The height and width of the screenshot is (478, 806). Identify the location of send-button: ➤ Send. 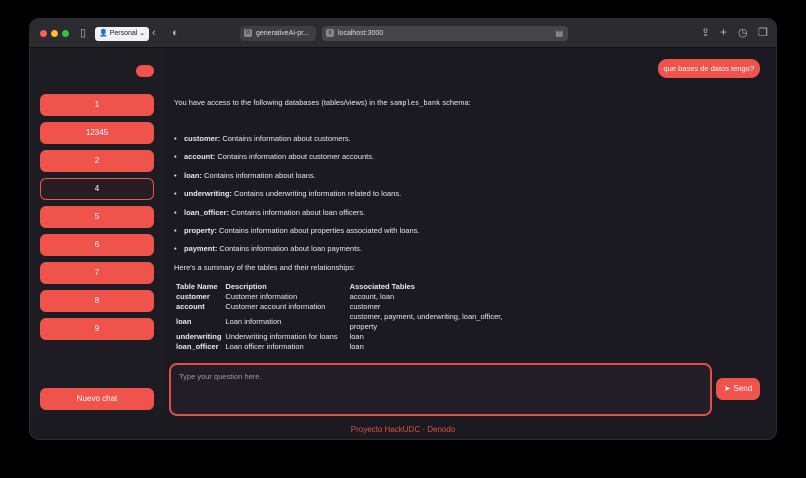
(738, 389).